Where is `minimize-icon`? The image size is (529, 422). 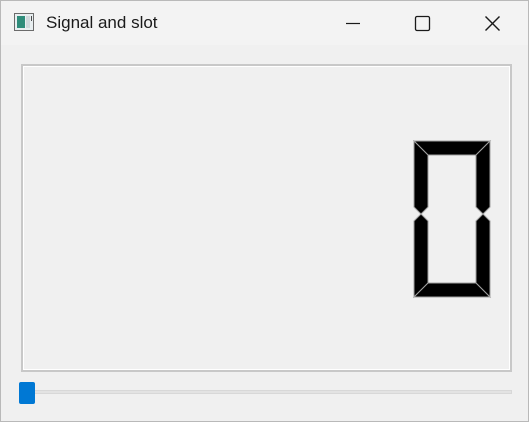
minimize-icon is located at coordinates (353, 23).